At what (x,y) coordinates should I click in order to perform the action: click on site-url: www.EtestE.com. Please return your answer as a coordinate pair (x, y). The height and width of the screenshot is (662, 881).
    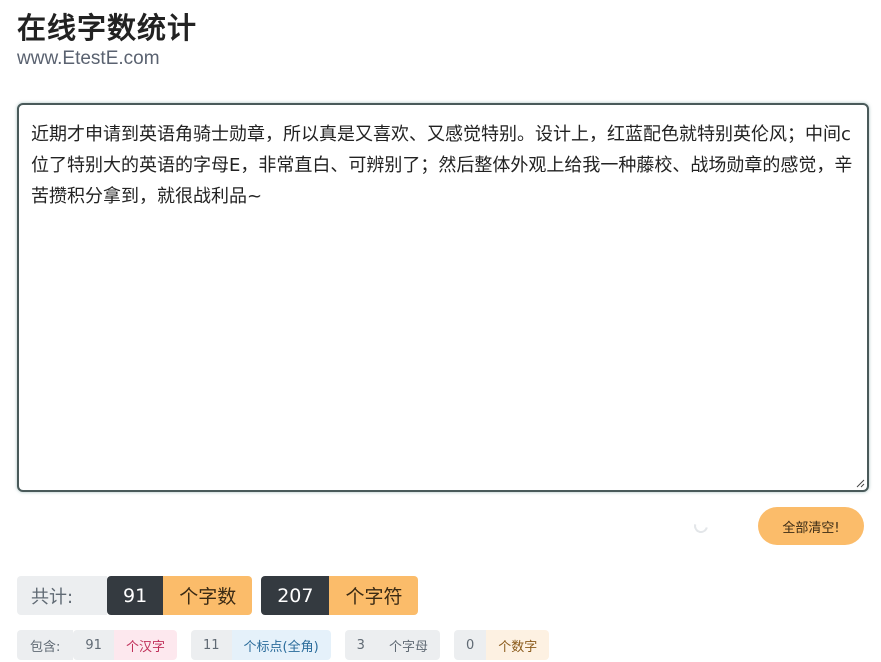
    Looking at the image, I should click on (88, 58).